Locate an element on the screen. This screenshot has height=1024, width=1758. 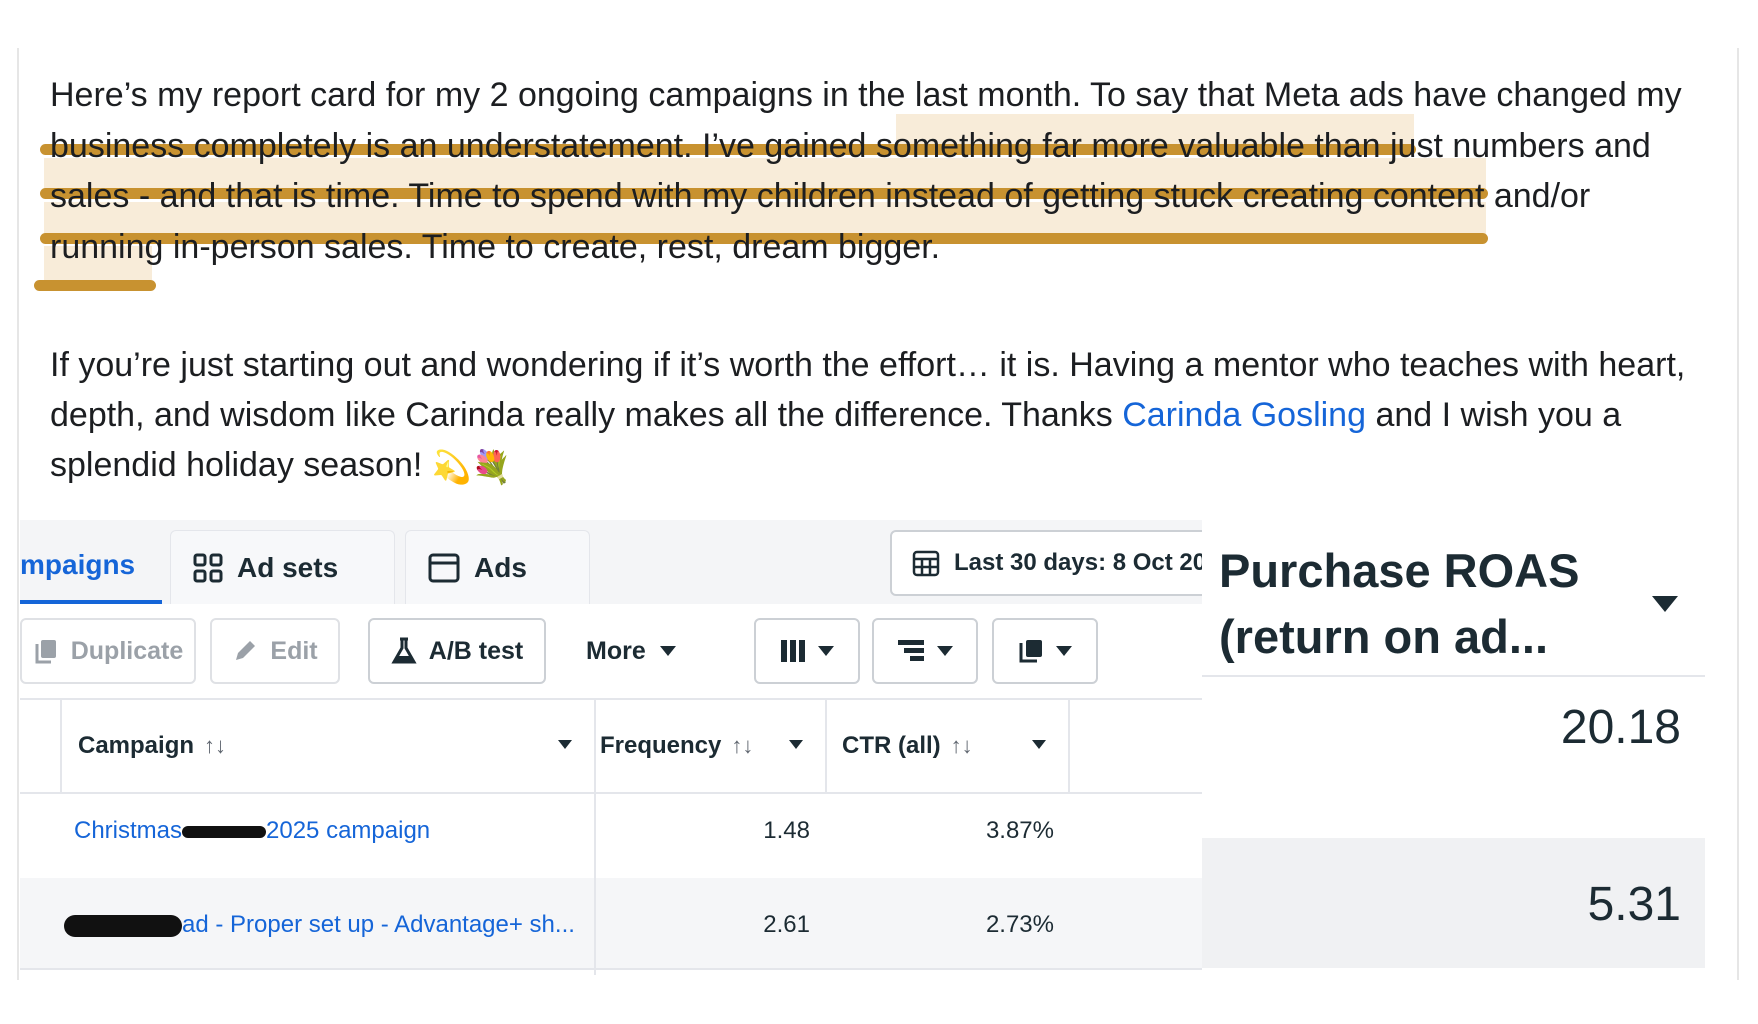
column-header-frequency: Frequency ↑↓ is located at coordinates (712, 746).